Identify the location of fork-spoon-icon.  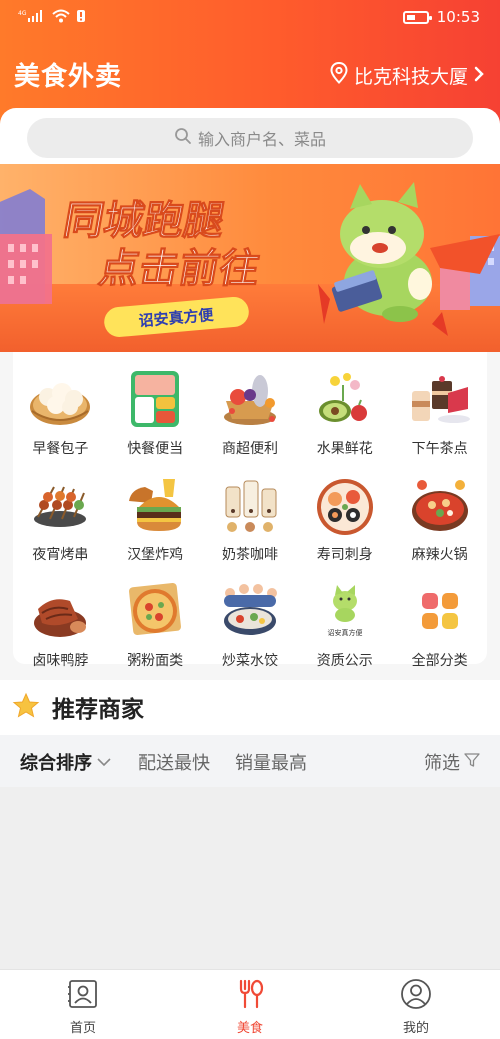
(250, 996).